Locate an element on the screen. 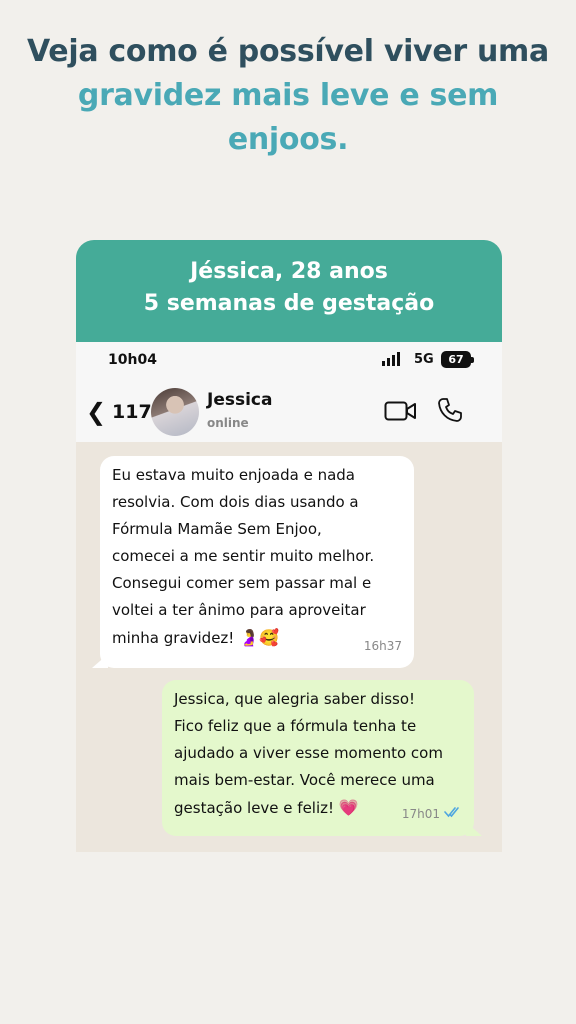  outgoing-message-meta: 17h01 is located at coordinates (432, 814).